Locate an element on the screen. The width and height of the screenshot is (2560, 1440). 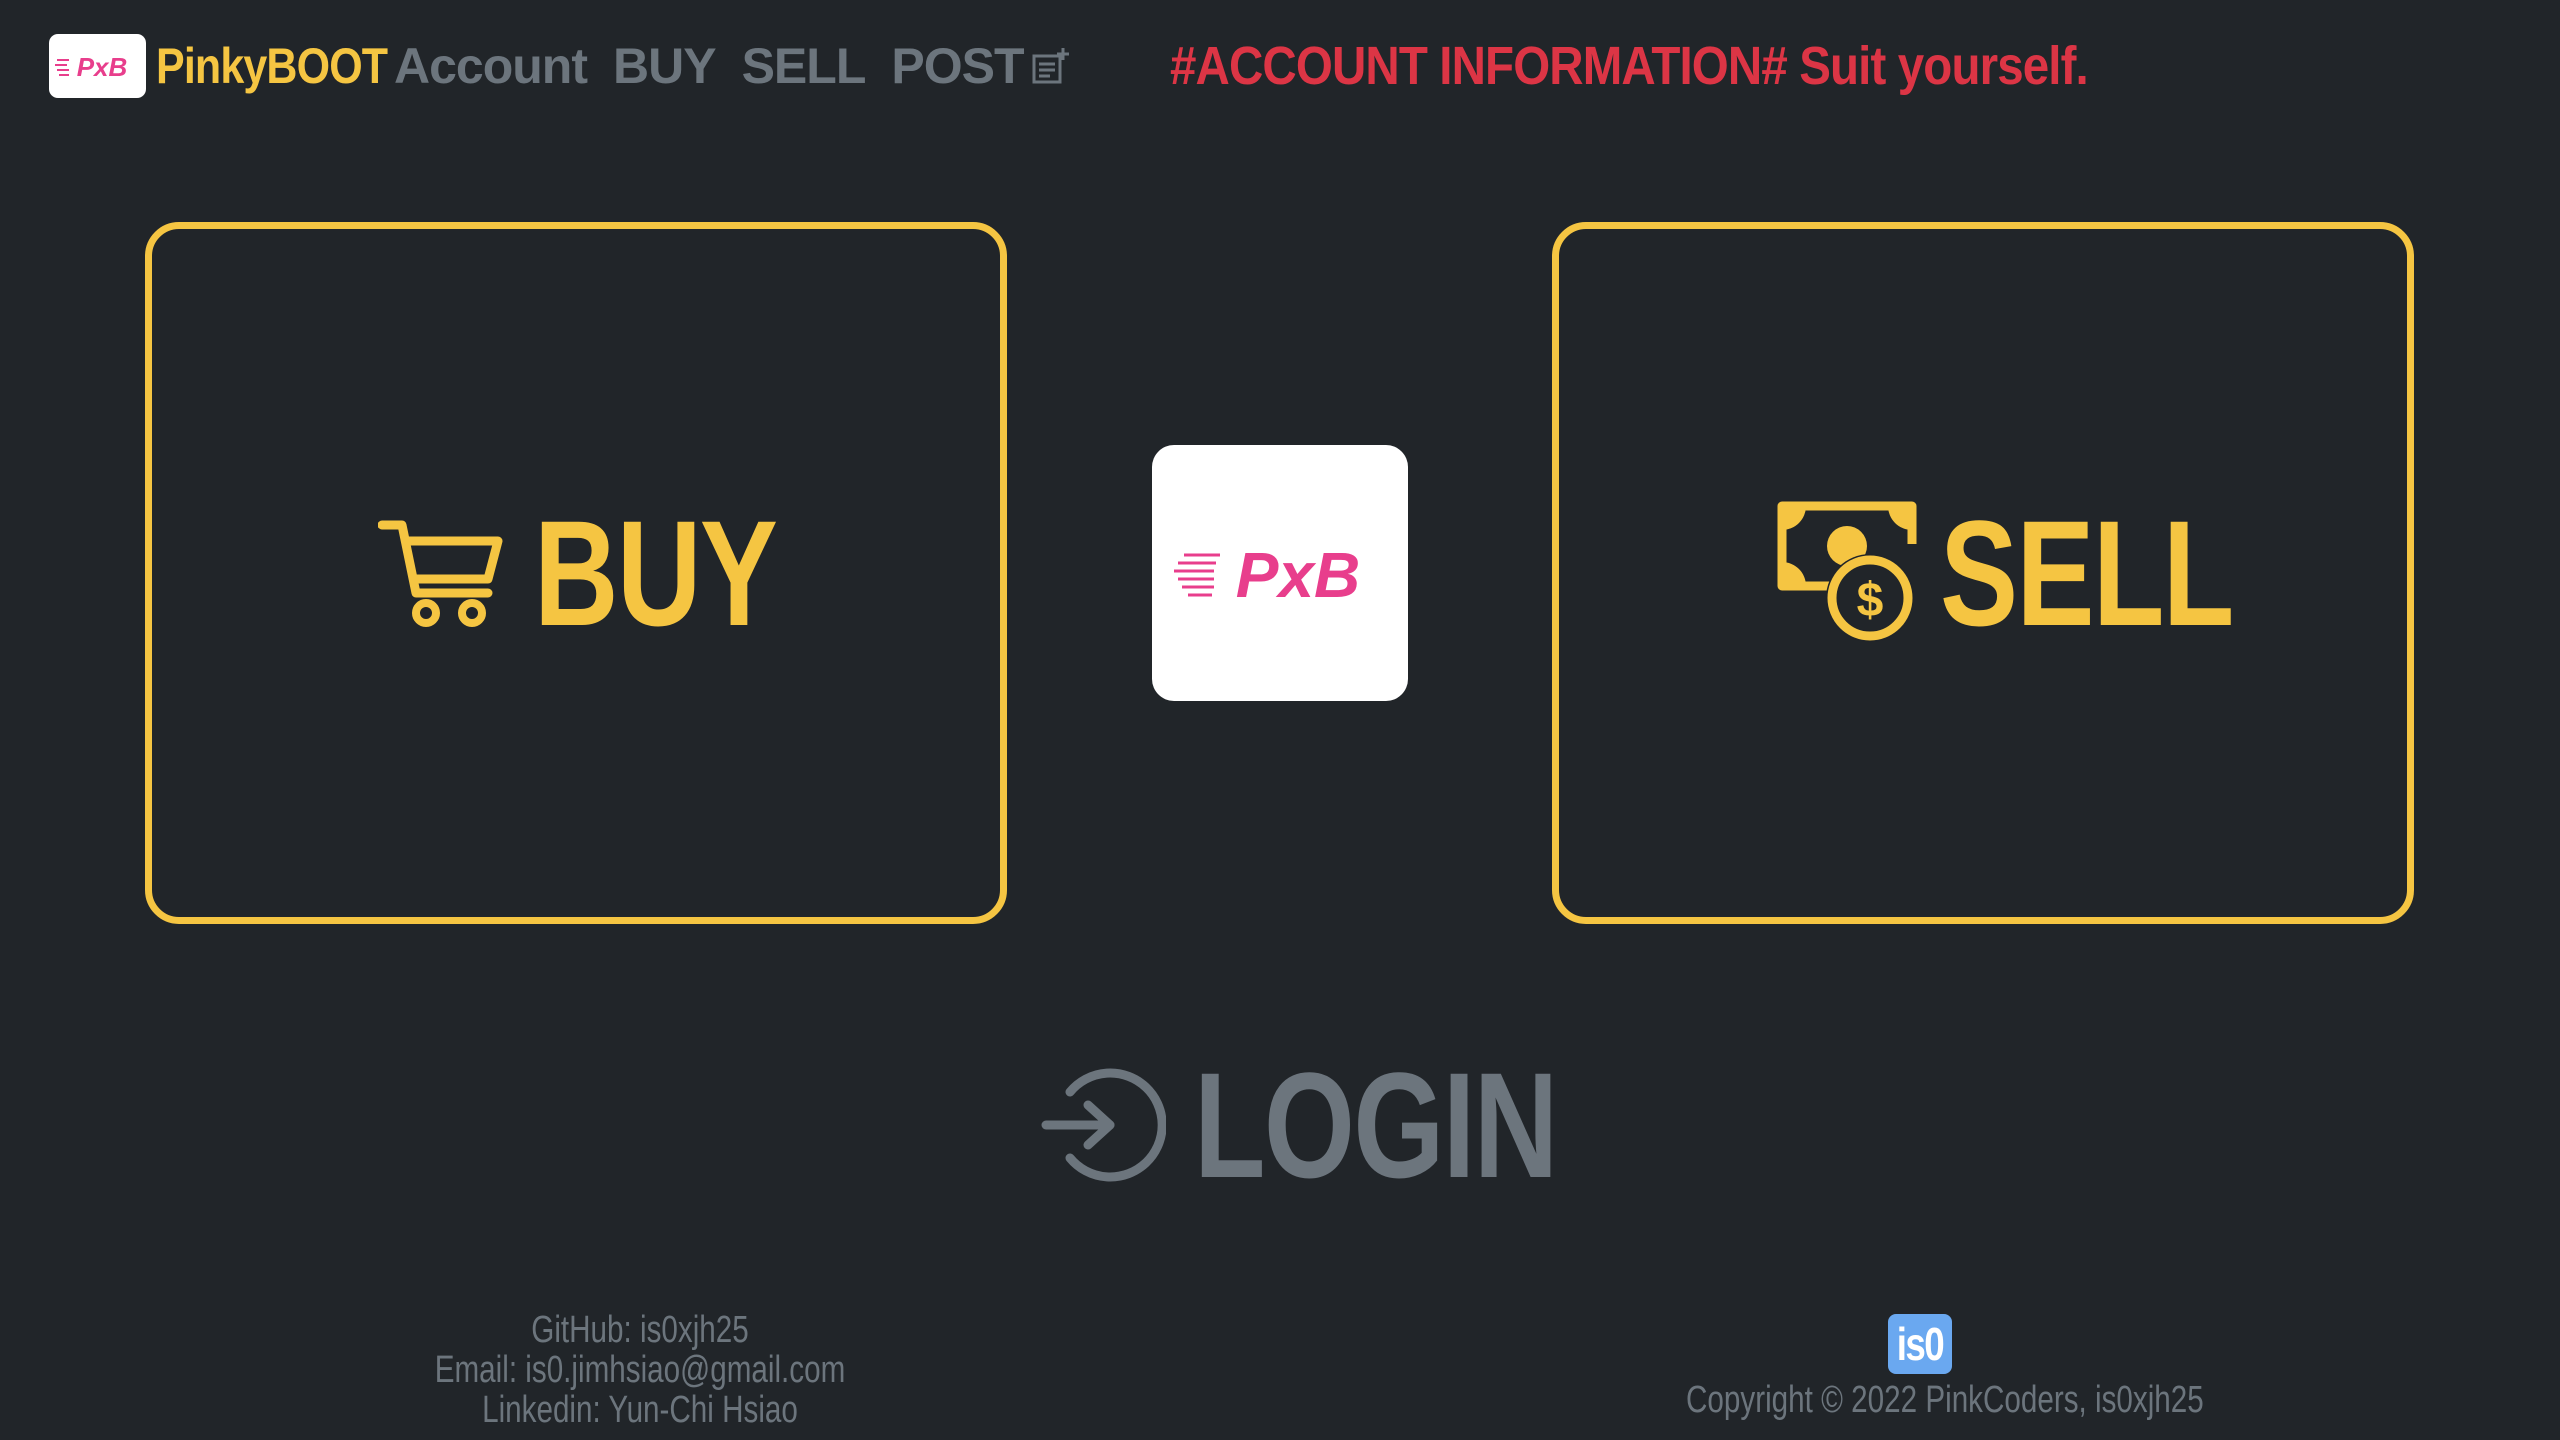
email-link: Email: is0.jimhsiao@gmail.com is located at coordinates (640, 1370).